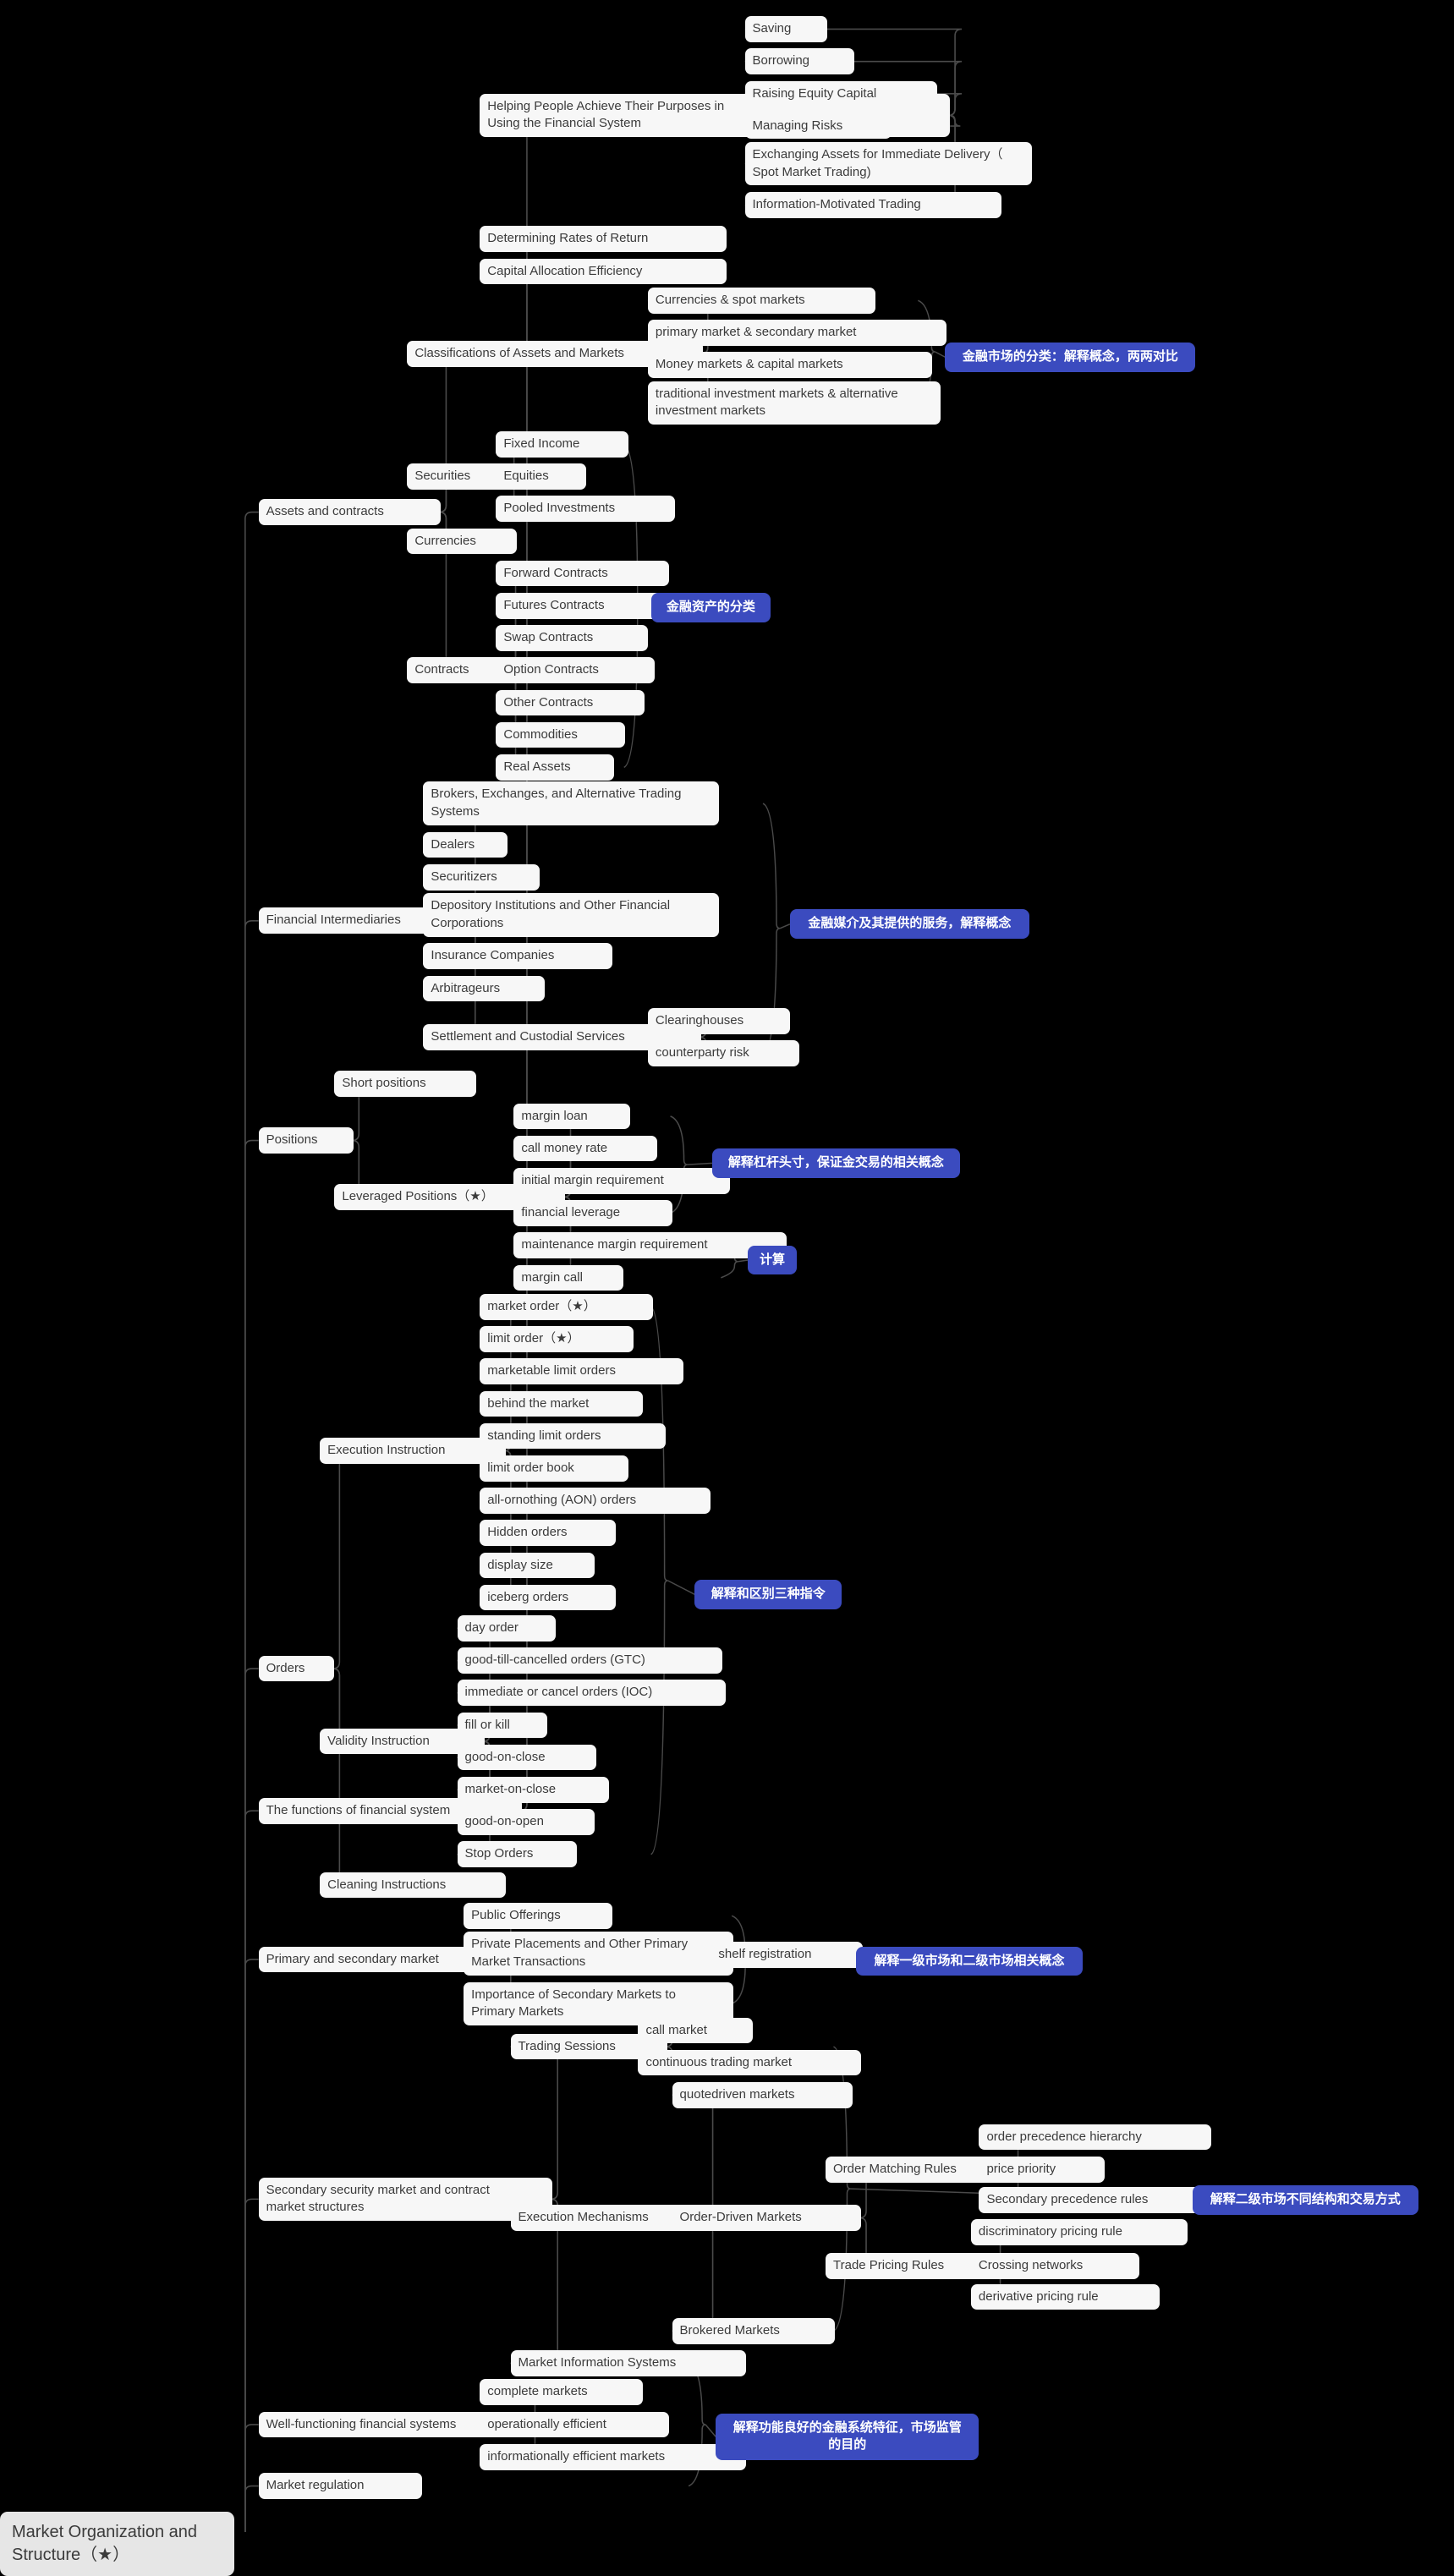 The width and height of the screenshot is (1454, 2576). Describe the element at coordinates (1079, 2232) in the screenshot. I see `node-discriminatory-pricing-rule: discriminatory pricing rule` at that location.